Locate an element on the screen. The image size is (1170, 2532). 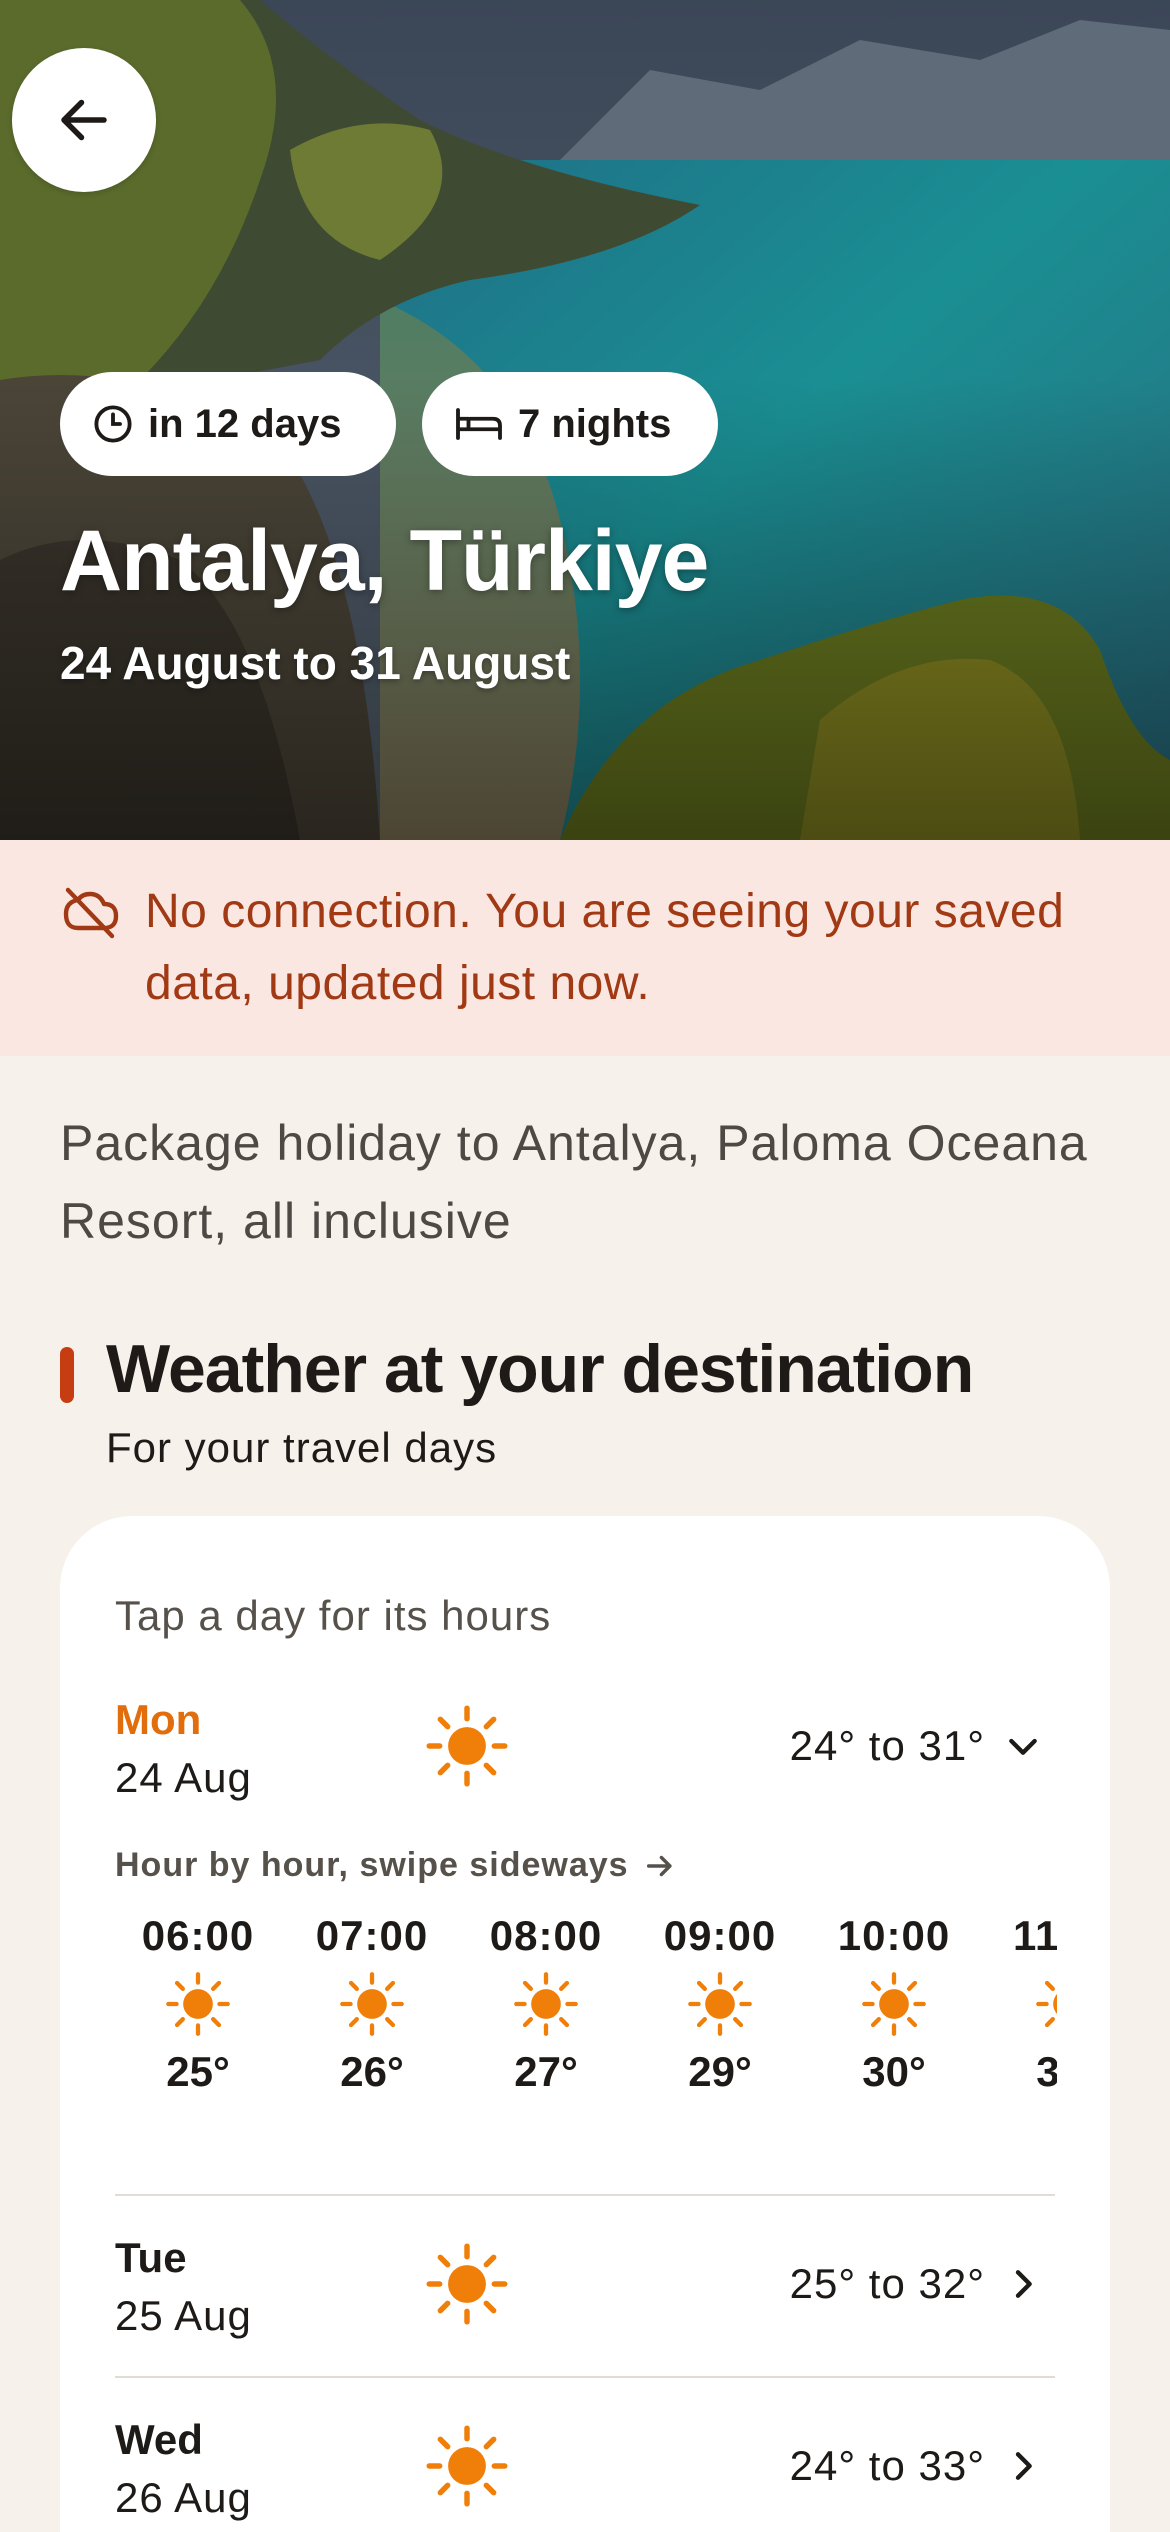
day-name: Tue is located at coordinates (151, 2257).